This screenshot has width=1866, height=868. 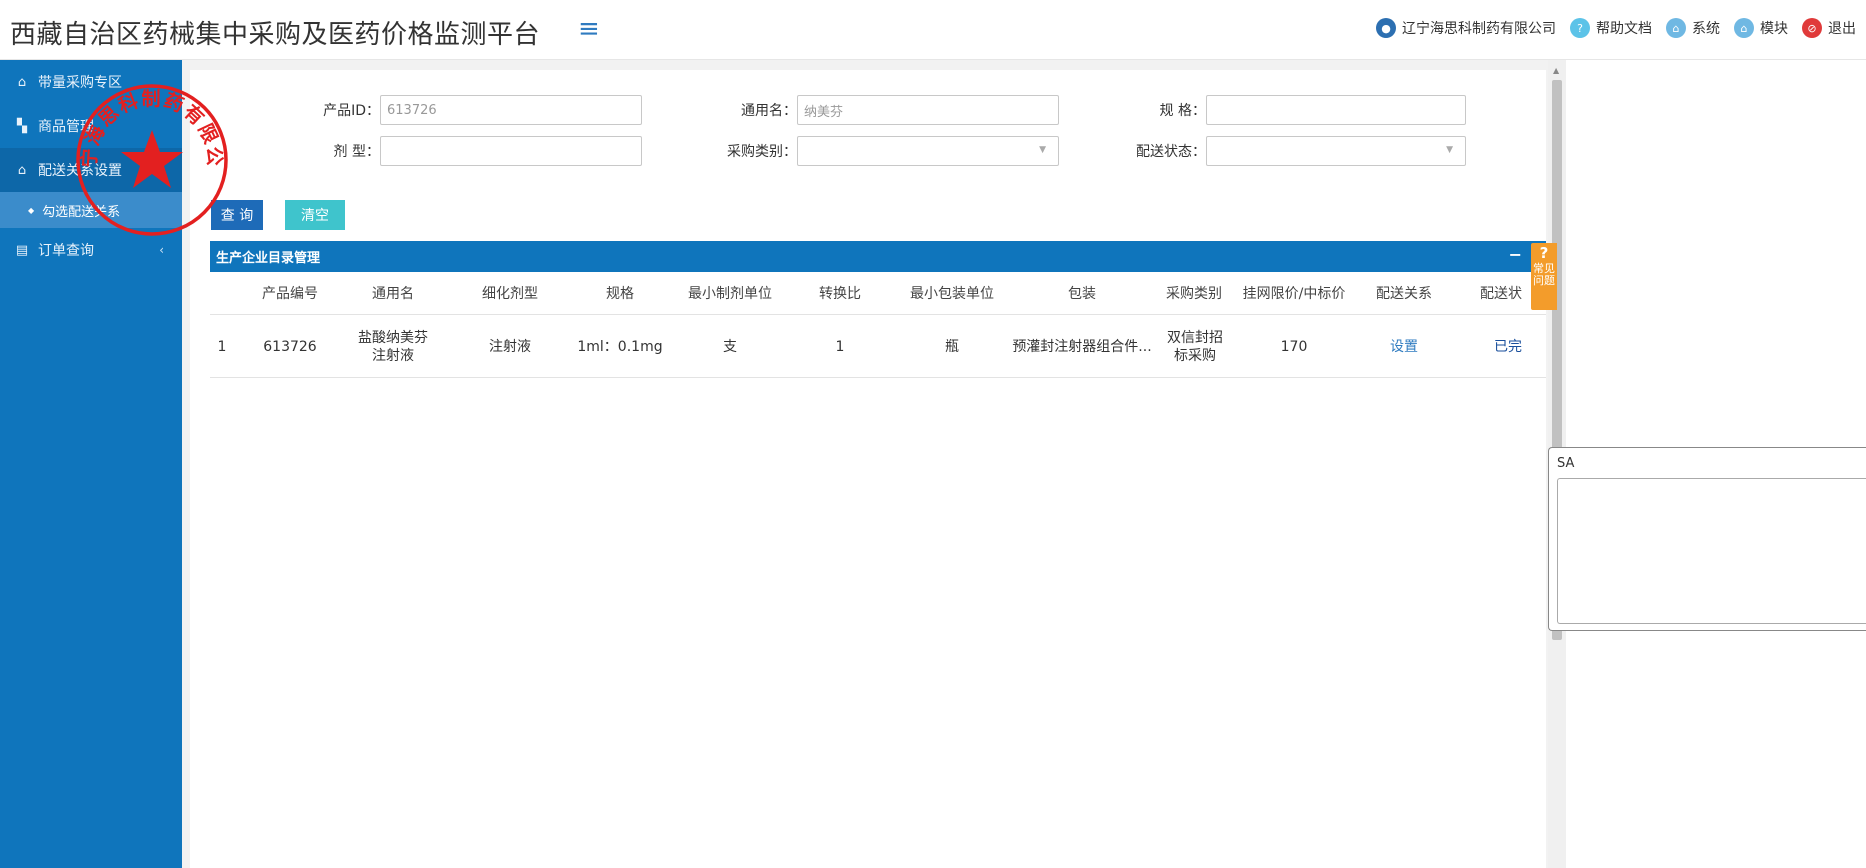 What do you see at coordinates (1624, 29) in the screenshot?
I see `help-label: 帮助文档` at bounding box center [1624, 29].